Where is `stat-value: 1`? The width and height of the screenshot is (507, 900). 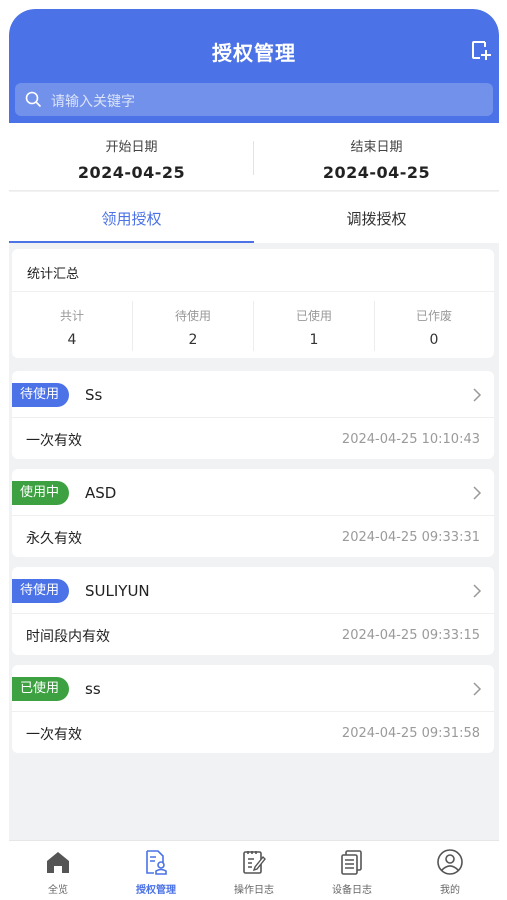
stat-value: 1 is located at coordinates (314, 340).